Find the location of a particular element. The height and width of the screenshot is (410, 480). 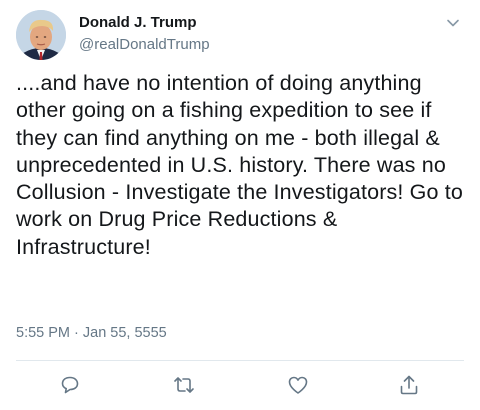

retweet-icon is located at coordinates (184, 385).